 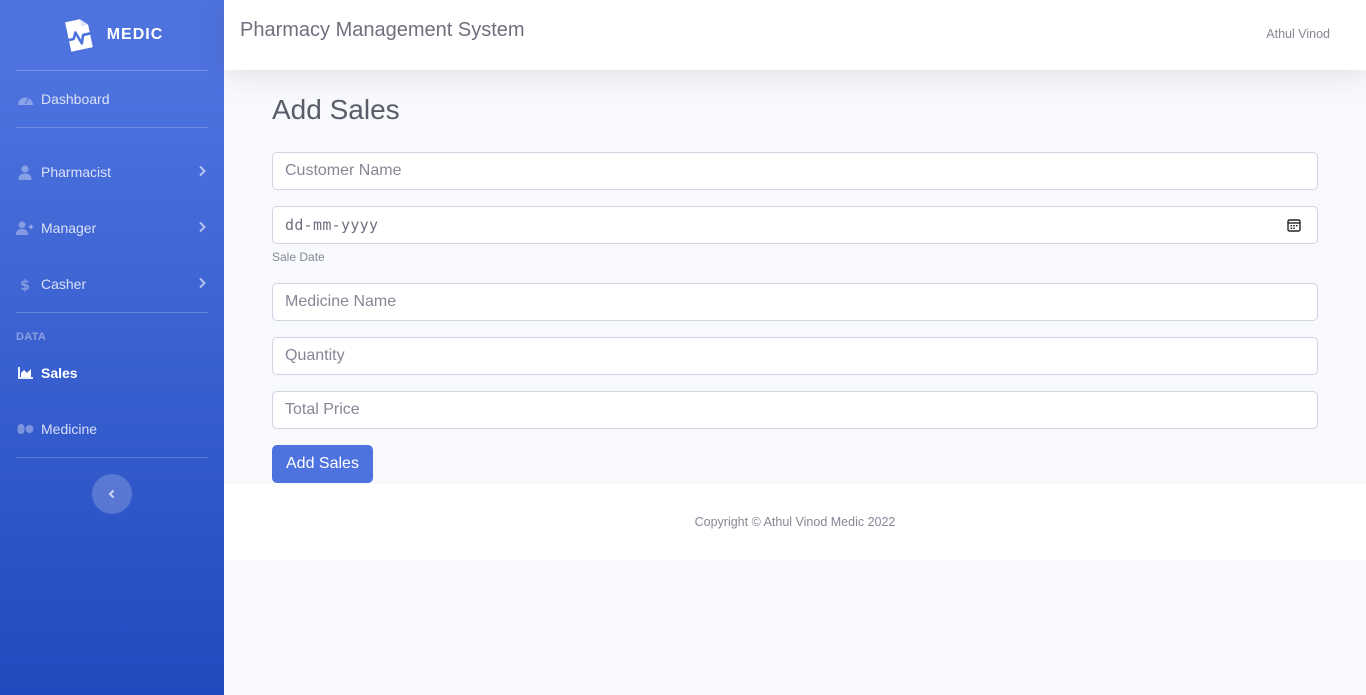 What do you see at coordinates (25, 228) in the screenshot?
I see `user-plus-icon` at bounding box center [25, 228].